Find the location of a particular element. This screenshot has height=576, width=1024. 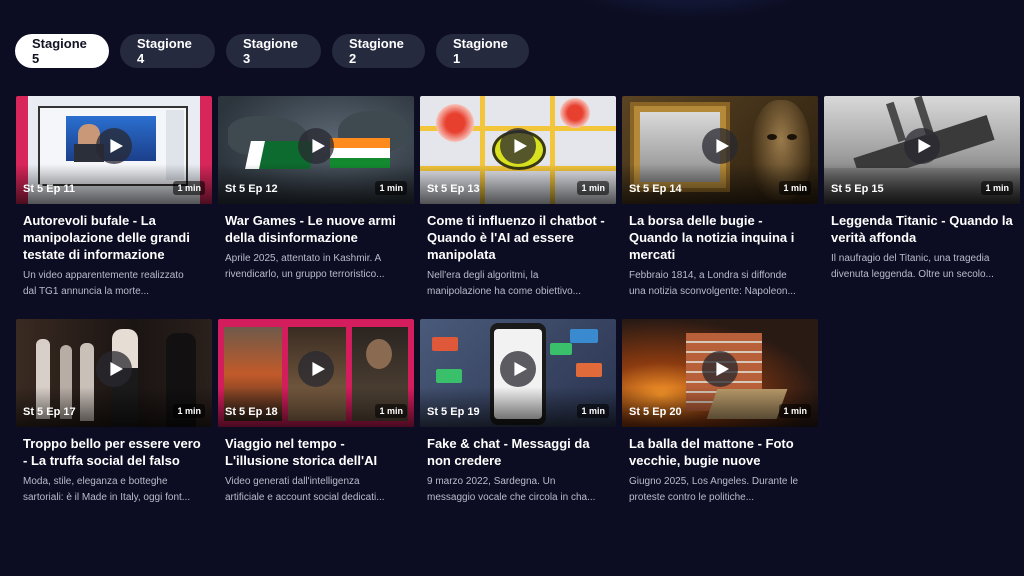

episode-number: St 5 Ep 18 is located at coordinates (251, 412).